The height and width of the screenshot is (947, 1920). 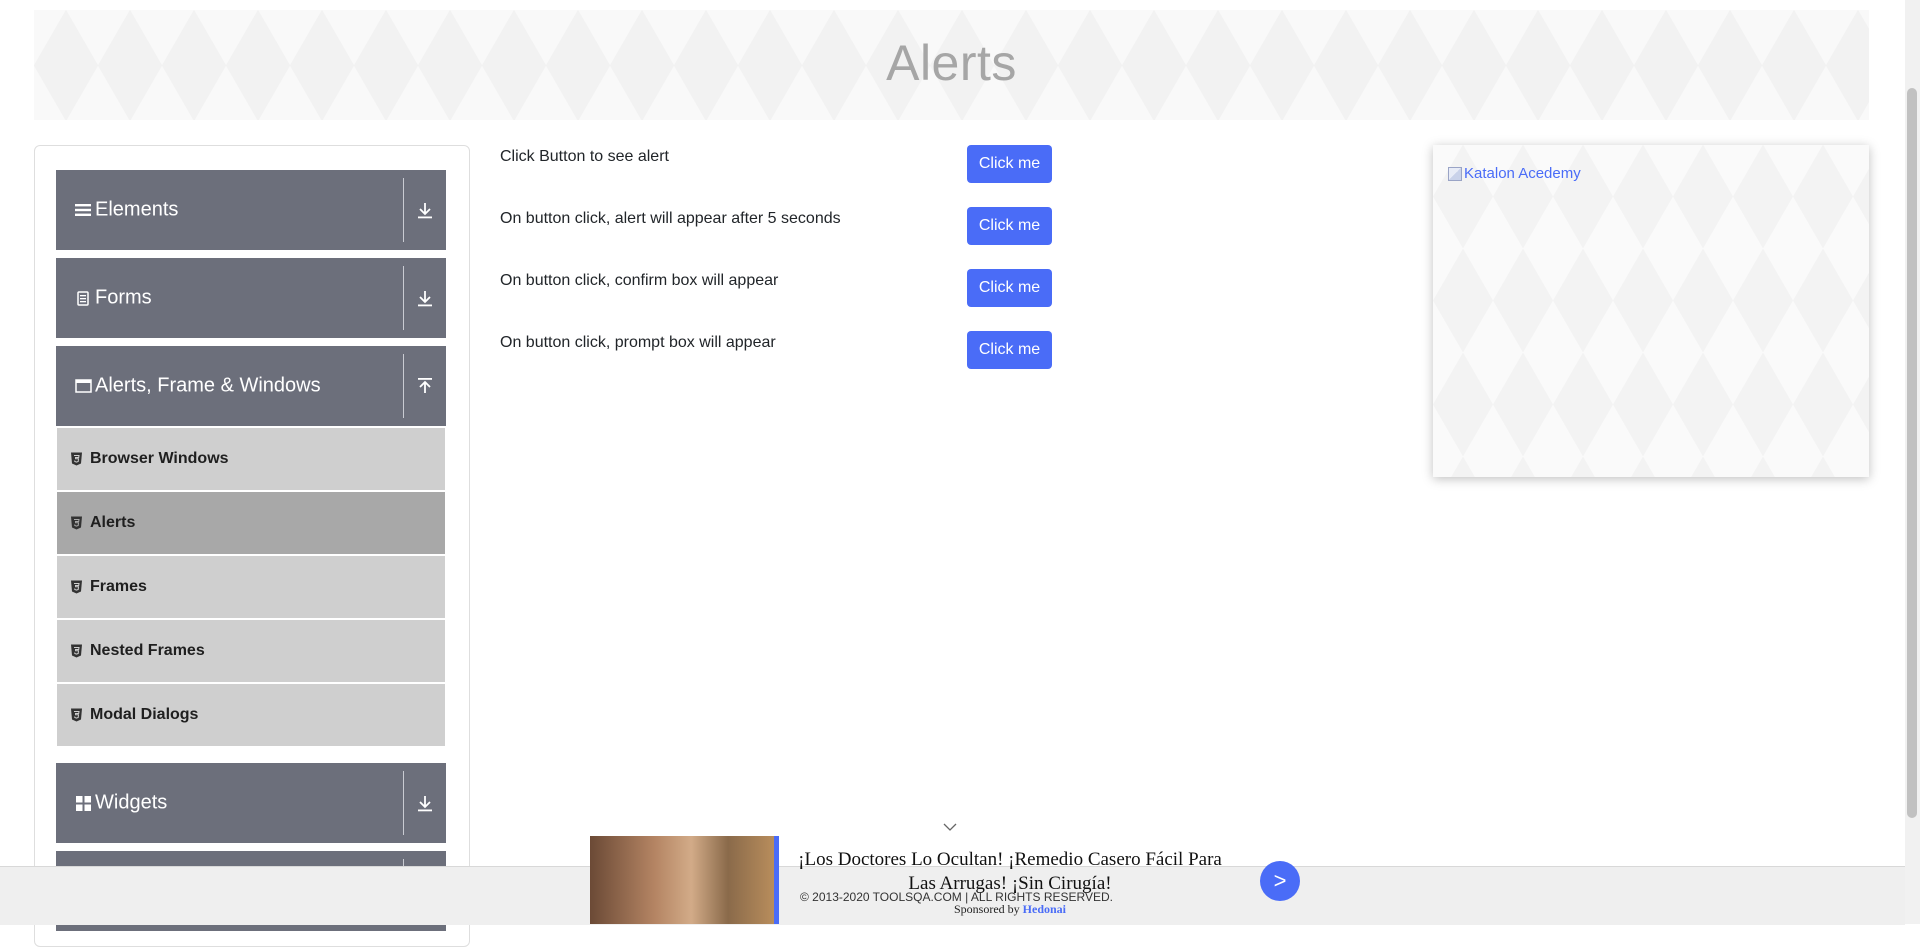 I want to click on page-title: Alerts, so click(x=951, y=63).